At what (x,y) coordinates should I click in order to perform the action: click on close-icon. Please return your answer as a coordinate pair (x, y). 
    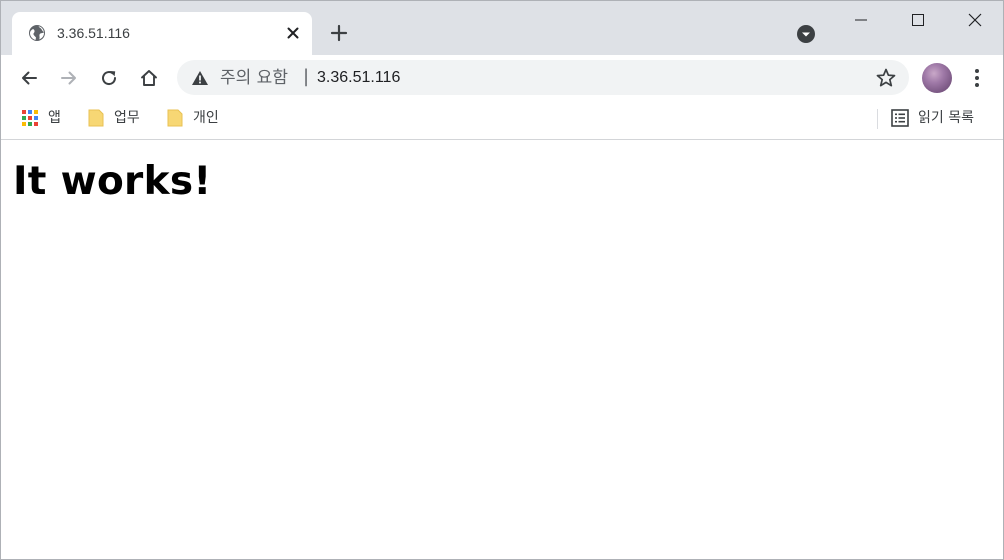
    Looking at the image, I should click on (975, 20).